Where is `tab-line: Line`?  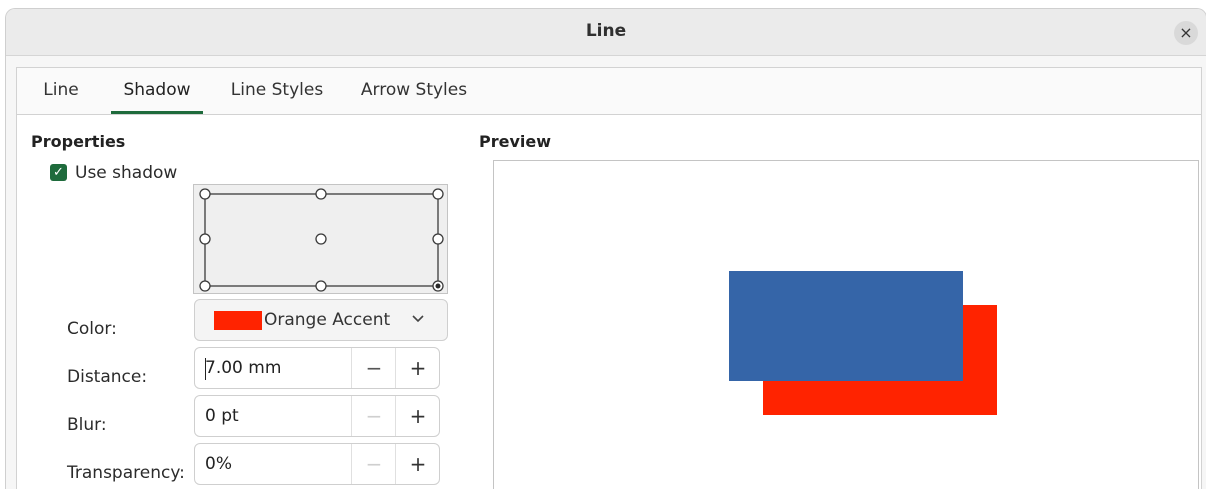
tab-line: Line is located at coordinates (61, 97).